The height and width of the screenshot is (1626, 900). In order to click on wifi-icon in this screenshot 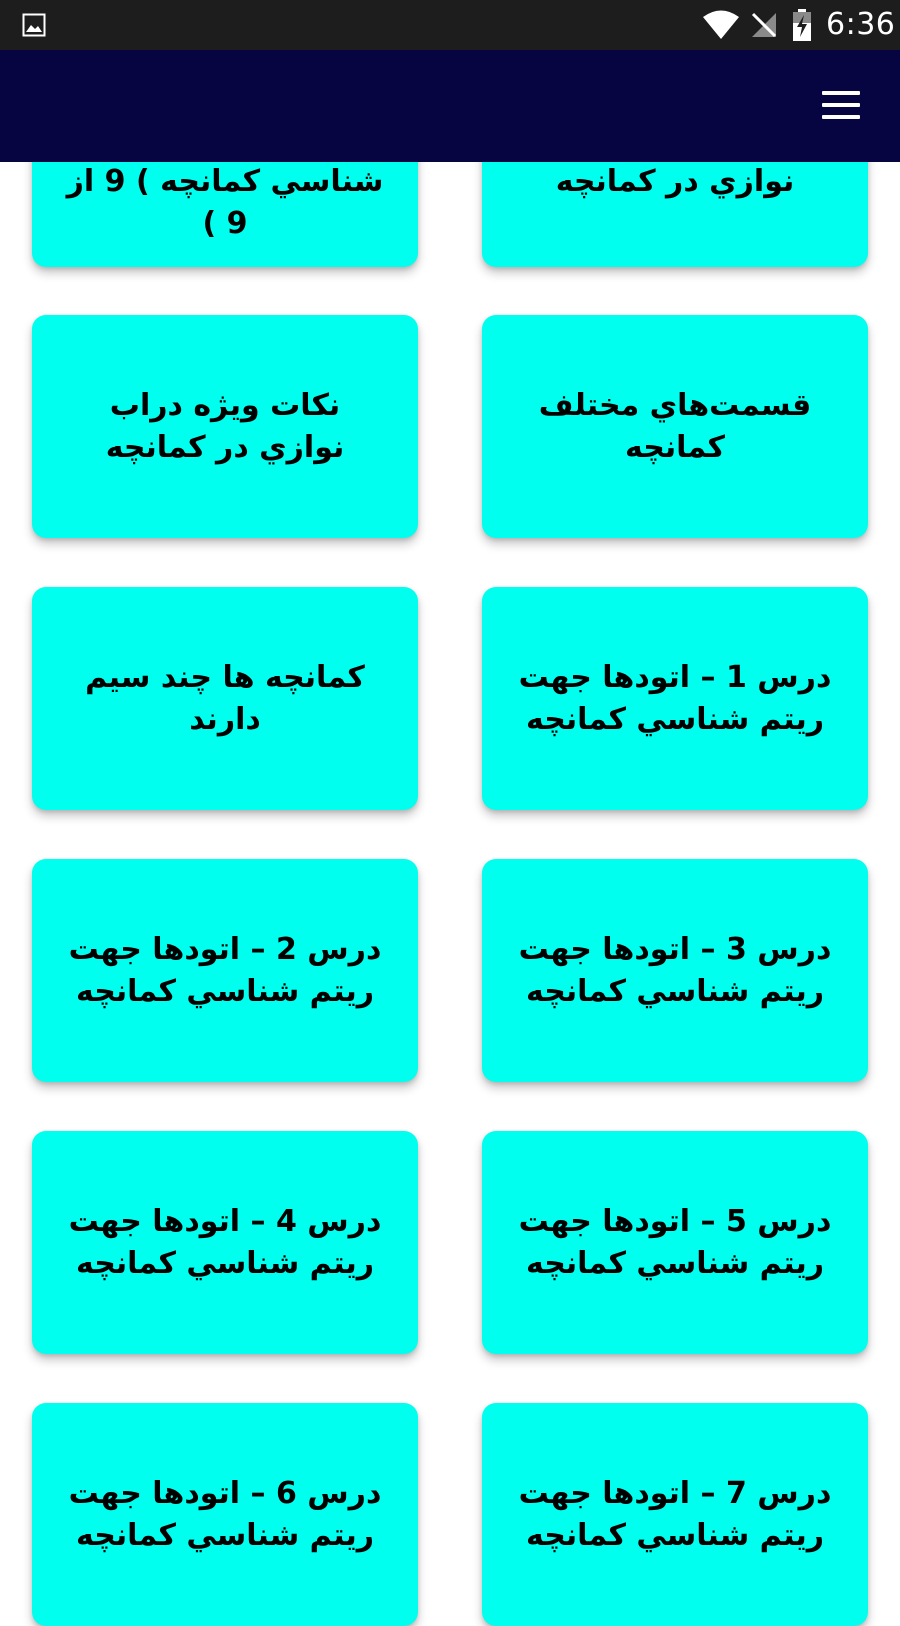, I will do `click(721, 24)`.